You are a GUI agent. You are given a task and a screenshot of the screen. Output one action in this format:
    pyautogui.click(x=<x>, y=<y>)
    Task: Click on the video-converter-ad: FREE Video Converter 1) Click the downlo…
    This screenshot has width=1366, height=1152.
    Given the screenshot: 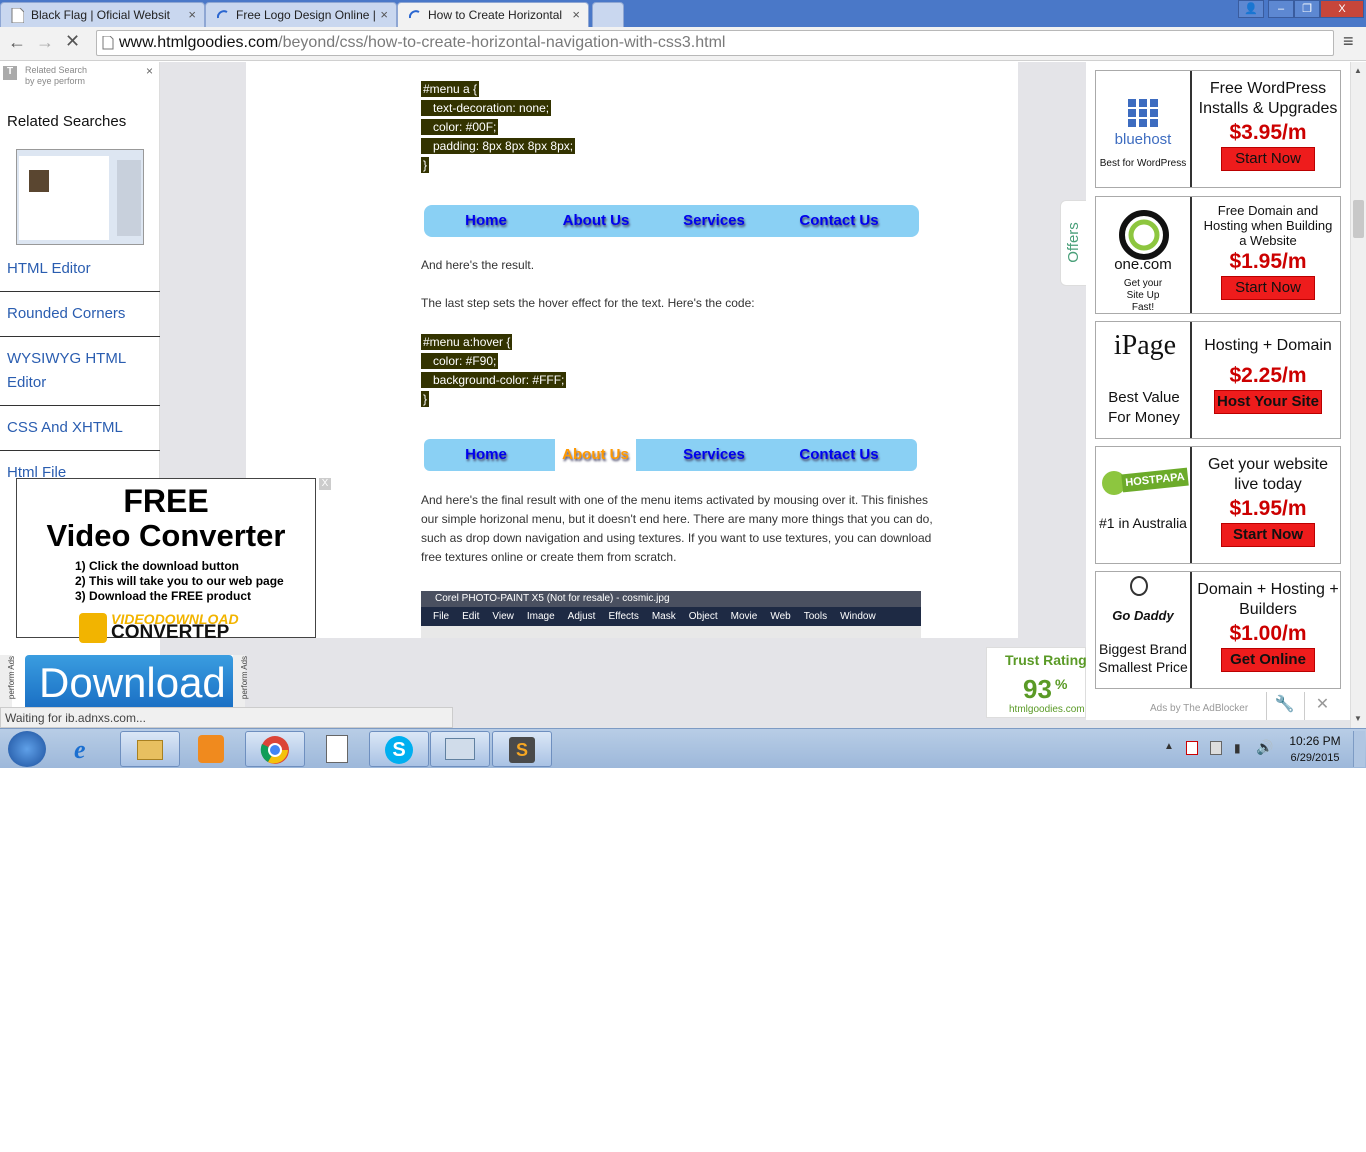 What is the action you would take?
    pyautogui.click(x=166, y=560)
    